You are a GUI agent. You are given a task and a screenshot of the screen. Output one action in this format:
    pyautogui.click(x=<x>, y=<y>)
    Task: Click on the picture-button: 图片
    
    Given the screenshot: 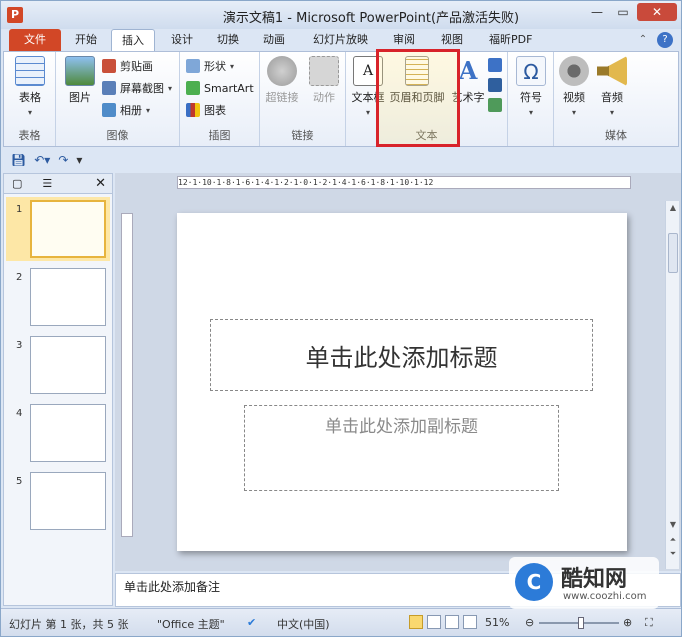 What is the action you would take?
    pyautogui.click(x=80, y=80)
    